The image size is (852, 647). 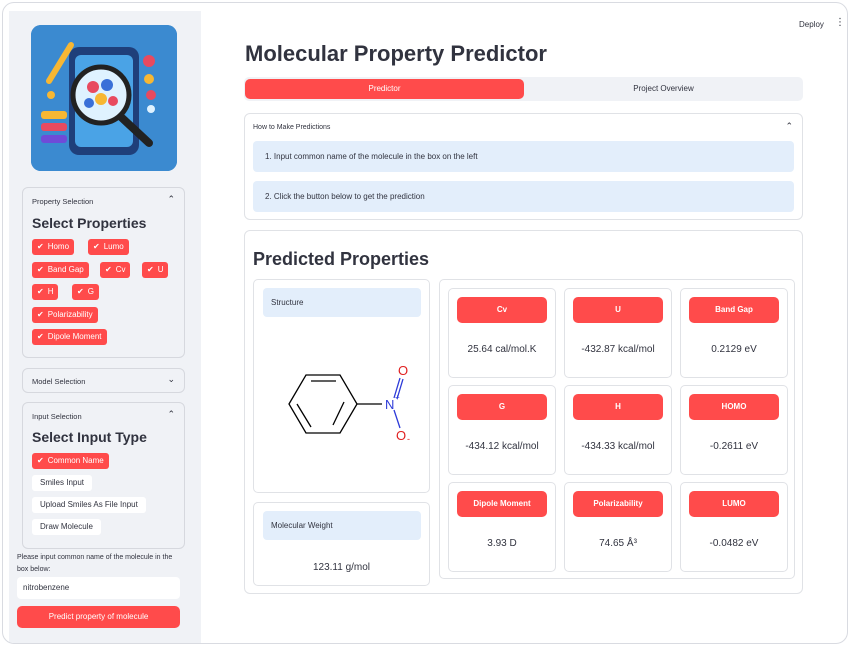 I want to click on structure-card: Structure N + O O -, so click(x=341, y=386).